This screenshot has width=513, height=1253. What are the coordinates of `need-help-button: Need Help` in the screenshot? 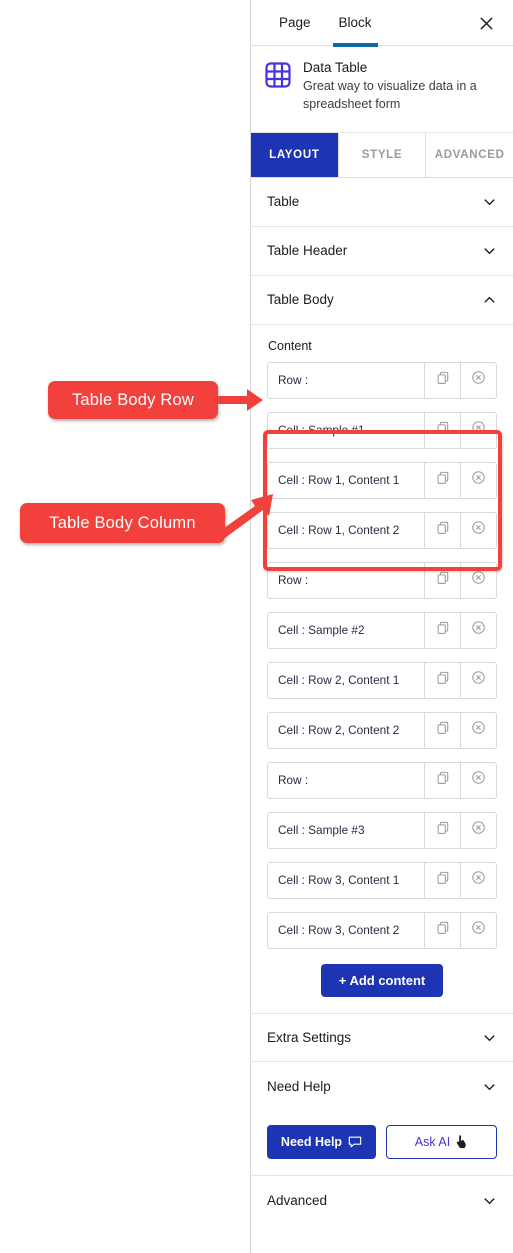 It's located at (321, 1141).